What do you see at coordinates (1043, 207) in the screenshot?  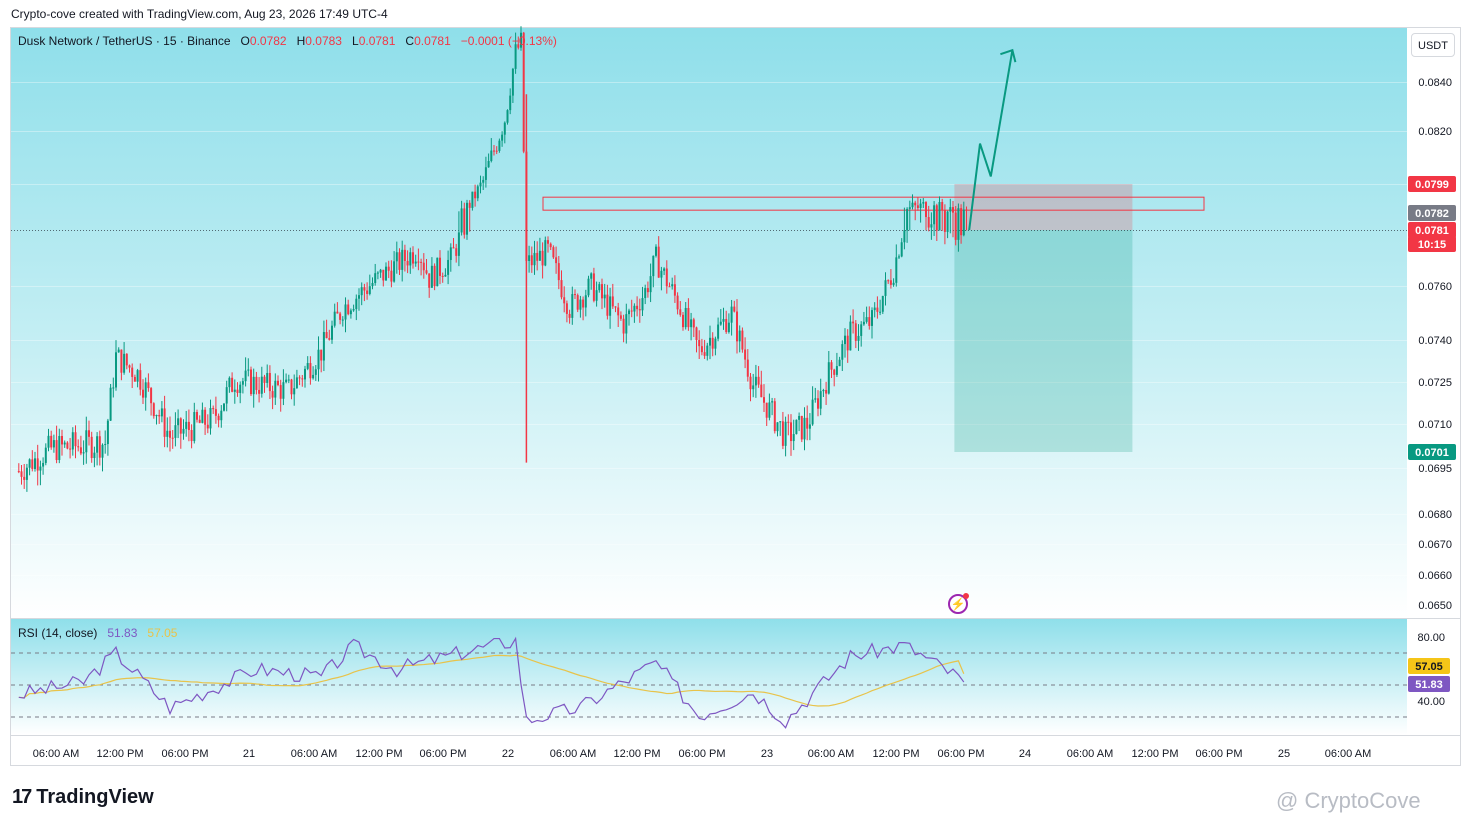 I see `target-zone` at bounding box center [1043, 207].